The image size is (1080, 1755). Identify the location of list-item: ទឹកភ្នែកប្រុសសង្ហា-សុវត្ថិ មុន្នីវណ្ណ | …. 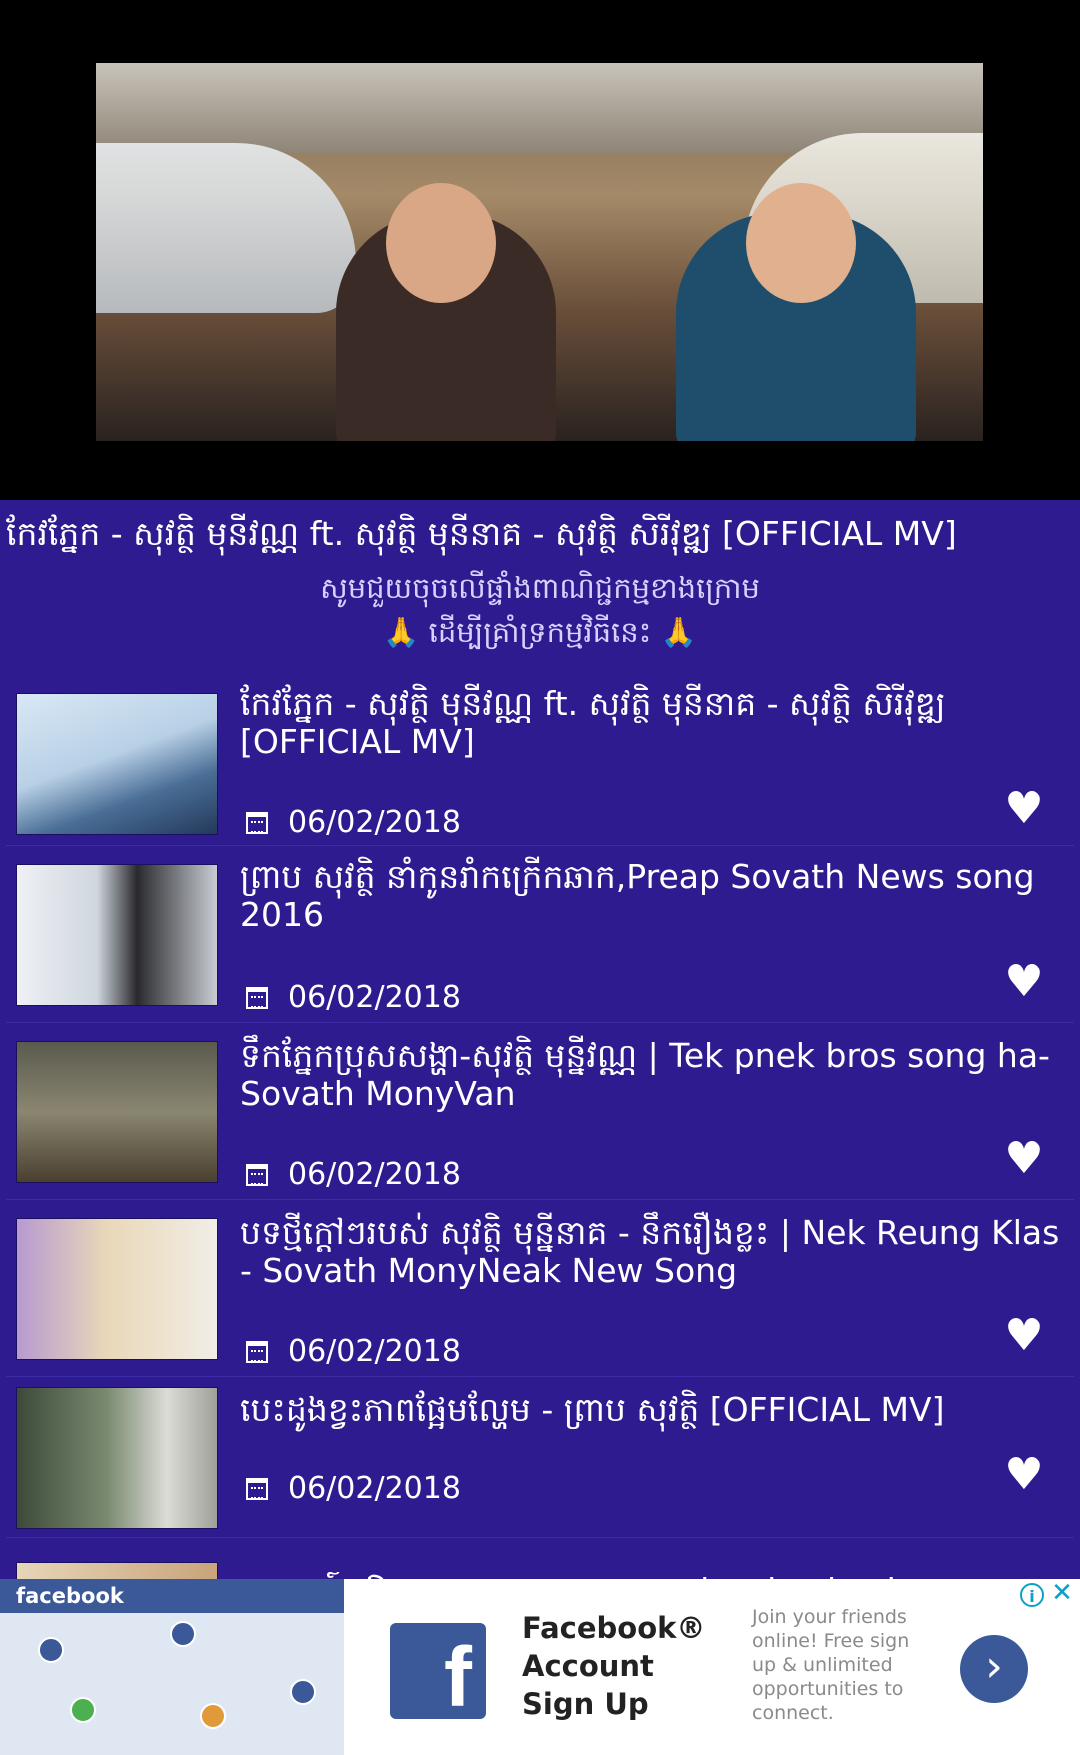
(540, 1111).